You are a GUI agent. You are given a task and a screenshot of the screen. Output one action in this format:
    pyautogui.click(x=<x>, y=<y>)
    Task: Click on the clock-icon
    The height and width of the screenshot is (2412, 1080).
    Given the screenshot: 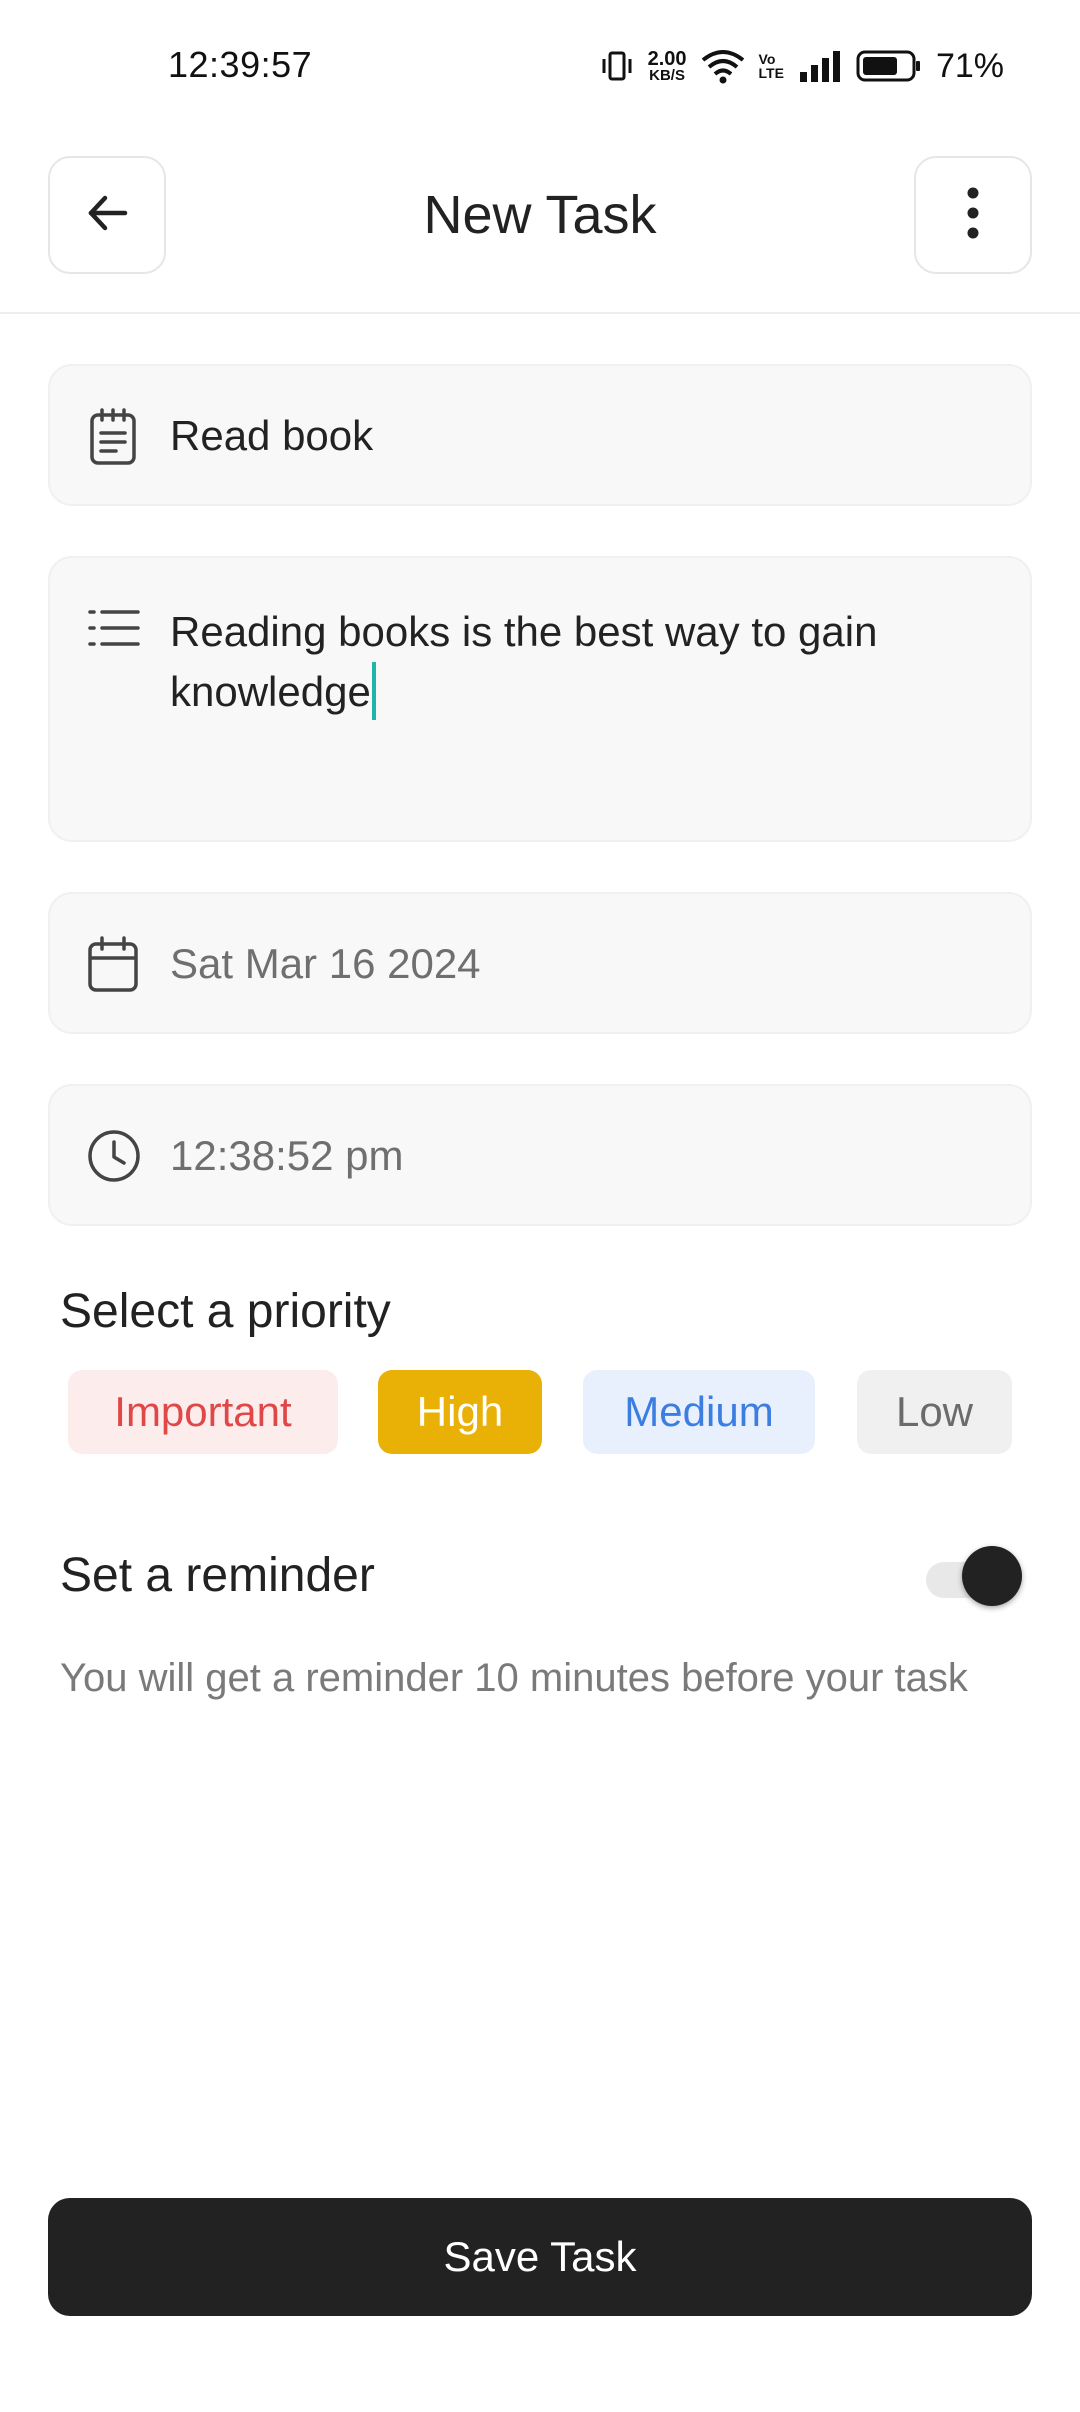 What is the action you would take?
    pyautogui.click(x=114, y=1158)
    